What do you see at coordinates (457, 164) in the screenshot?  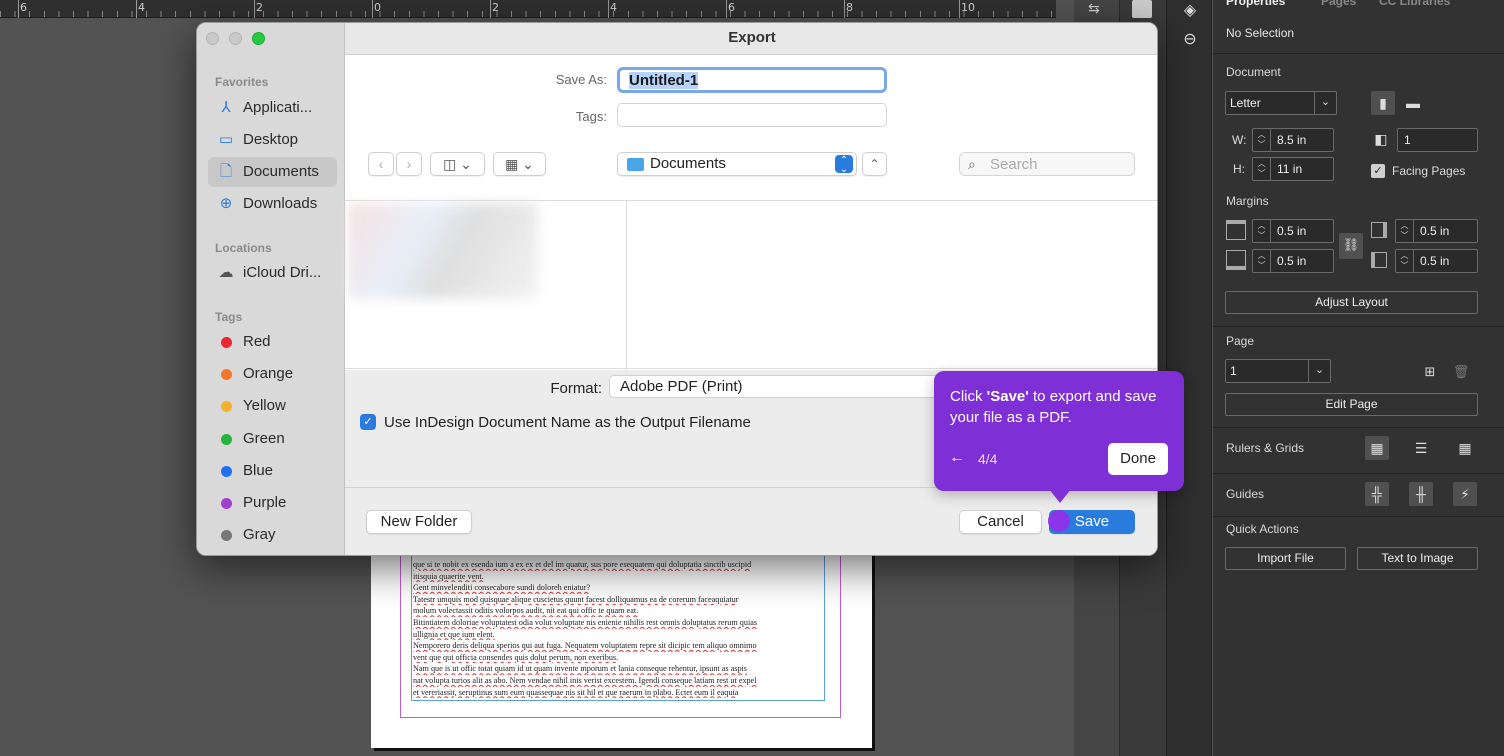 I see `view-mode-button: ◫ ⌄` at bounding box center [457, 164].